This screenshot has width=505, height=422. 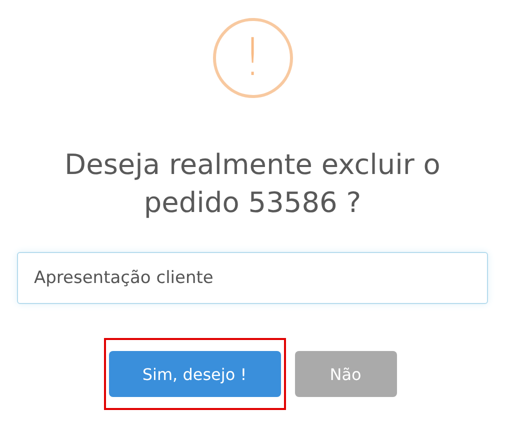 I want to click on dialog-title: Deseja realmente excluir o pedido 53586 ?, so click(x=253, y=184).